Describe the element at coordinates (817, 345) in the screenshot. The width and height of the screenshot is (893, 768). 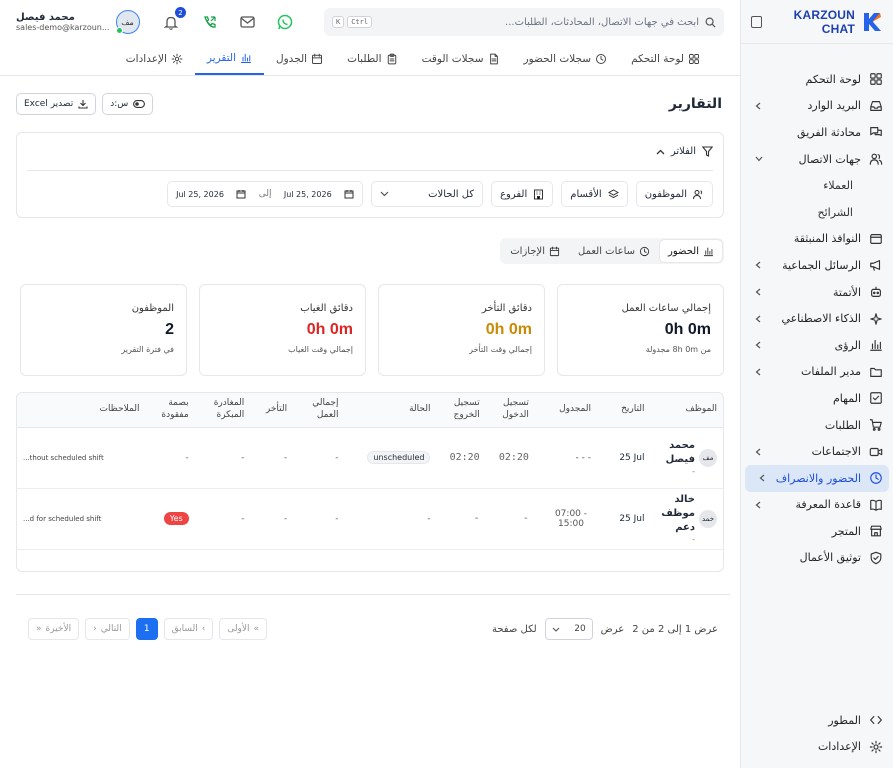
I see `sidebar-item-bar-chart: الرؤى` at that location.